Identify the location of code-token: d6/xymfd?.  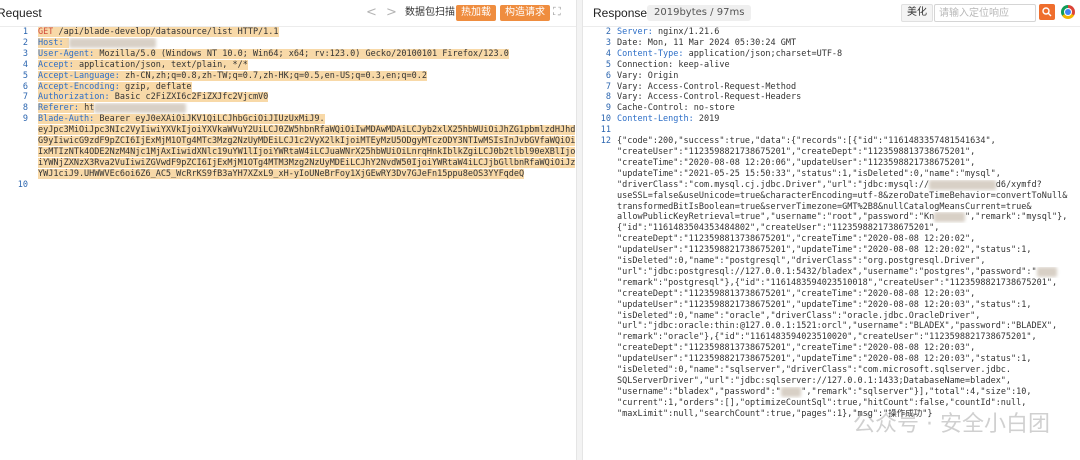
(1018, 184).